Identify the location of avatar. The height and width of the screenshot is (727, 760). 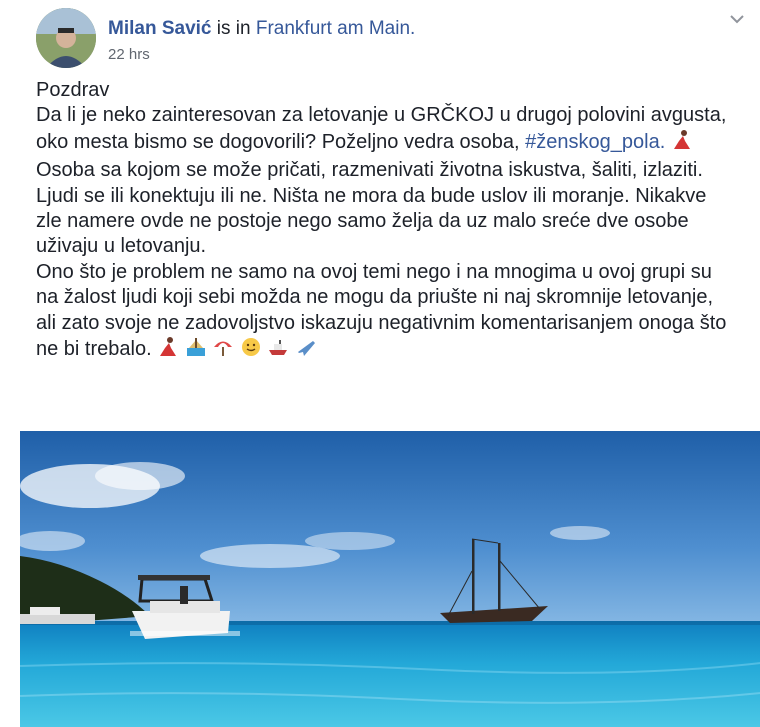
(66, 38).